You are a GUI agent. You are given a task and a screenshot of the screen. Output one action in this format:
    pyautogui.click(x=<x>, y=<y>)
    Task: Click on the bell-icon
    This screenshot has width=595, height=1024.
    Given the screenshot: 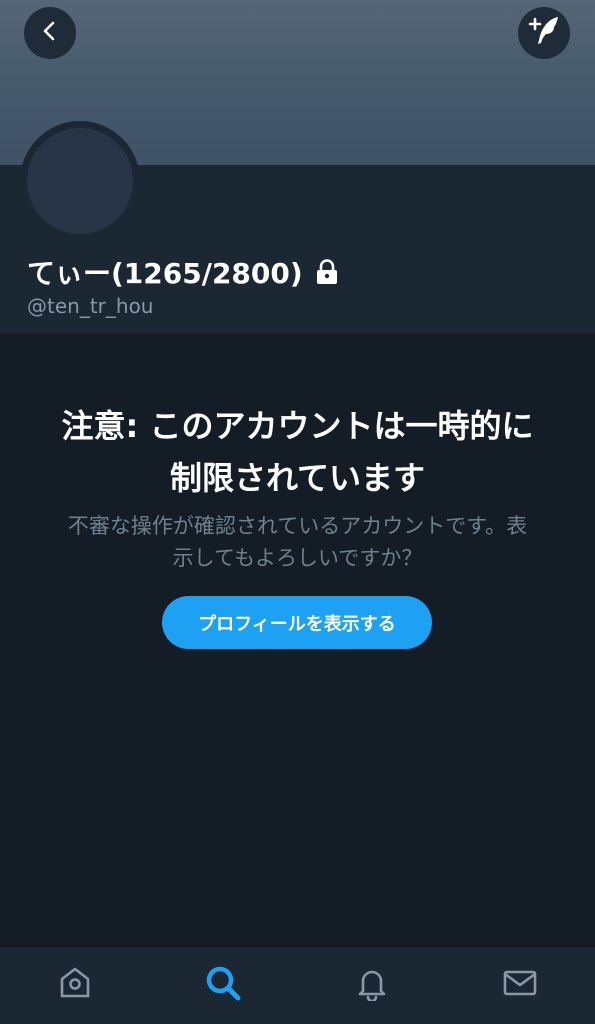 What is the action you would take?
    pyautogui.click(x=372, y=985)
    